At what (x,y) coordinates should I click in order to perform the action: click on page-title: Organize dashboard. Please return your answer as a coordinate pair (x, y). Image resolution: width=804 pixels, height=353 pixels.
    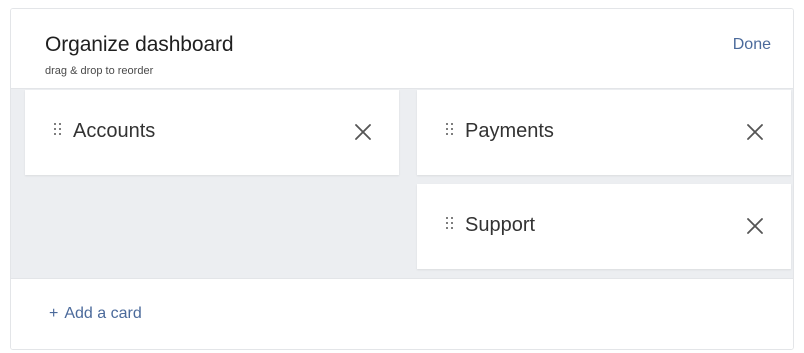
    Looking at the image, I should click on (139, 44).